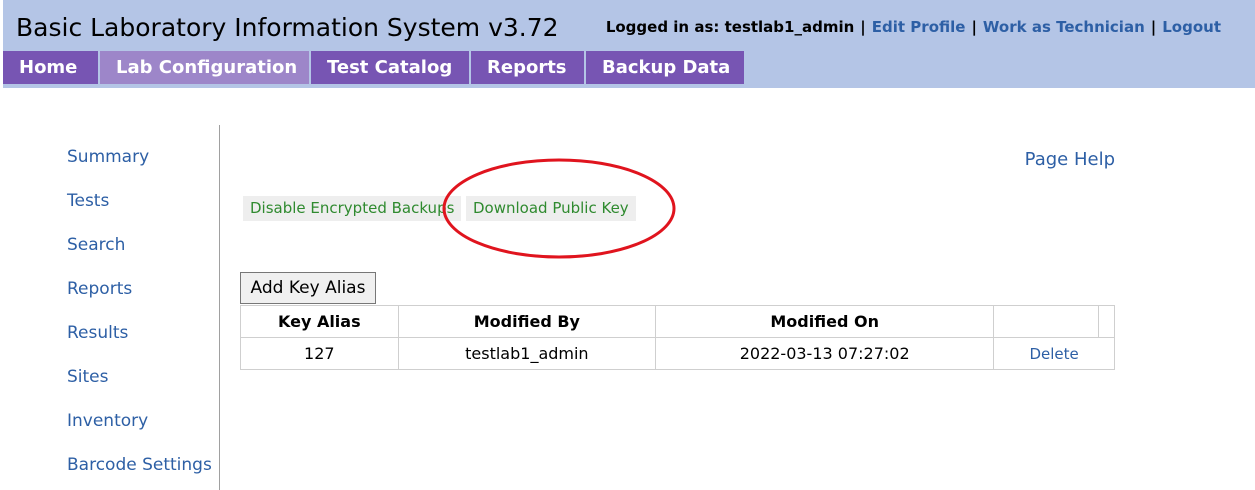  Describe the element at coordinates (107, 421) in the screenshot. I see `sidebar-item-inventory: Inventory` at that location.